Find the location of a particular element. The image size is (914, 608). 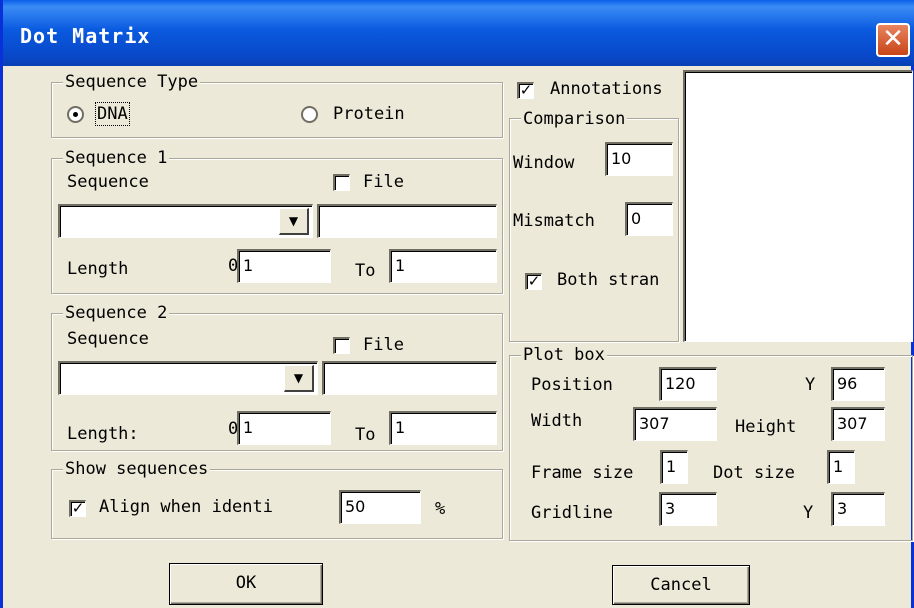

position-y-label: Y is located at coordinates (810, 385).